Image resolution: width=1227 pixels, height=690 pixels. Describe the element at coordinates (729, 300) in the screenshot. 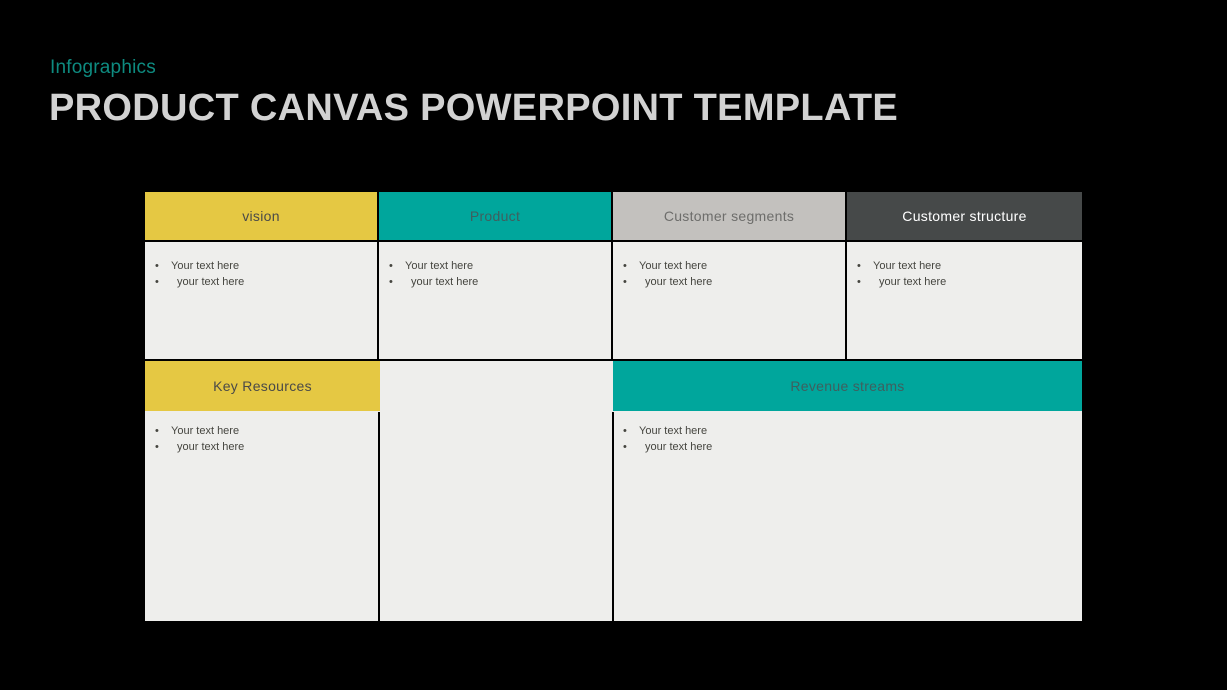

I see `cell-body-customer-segments: • Your text here • your text here` at that location.